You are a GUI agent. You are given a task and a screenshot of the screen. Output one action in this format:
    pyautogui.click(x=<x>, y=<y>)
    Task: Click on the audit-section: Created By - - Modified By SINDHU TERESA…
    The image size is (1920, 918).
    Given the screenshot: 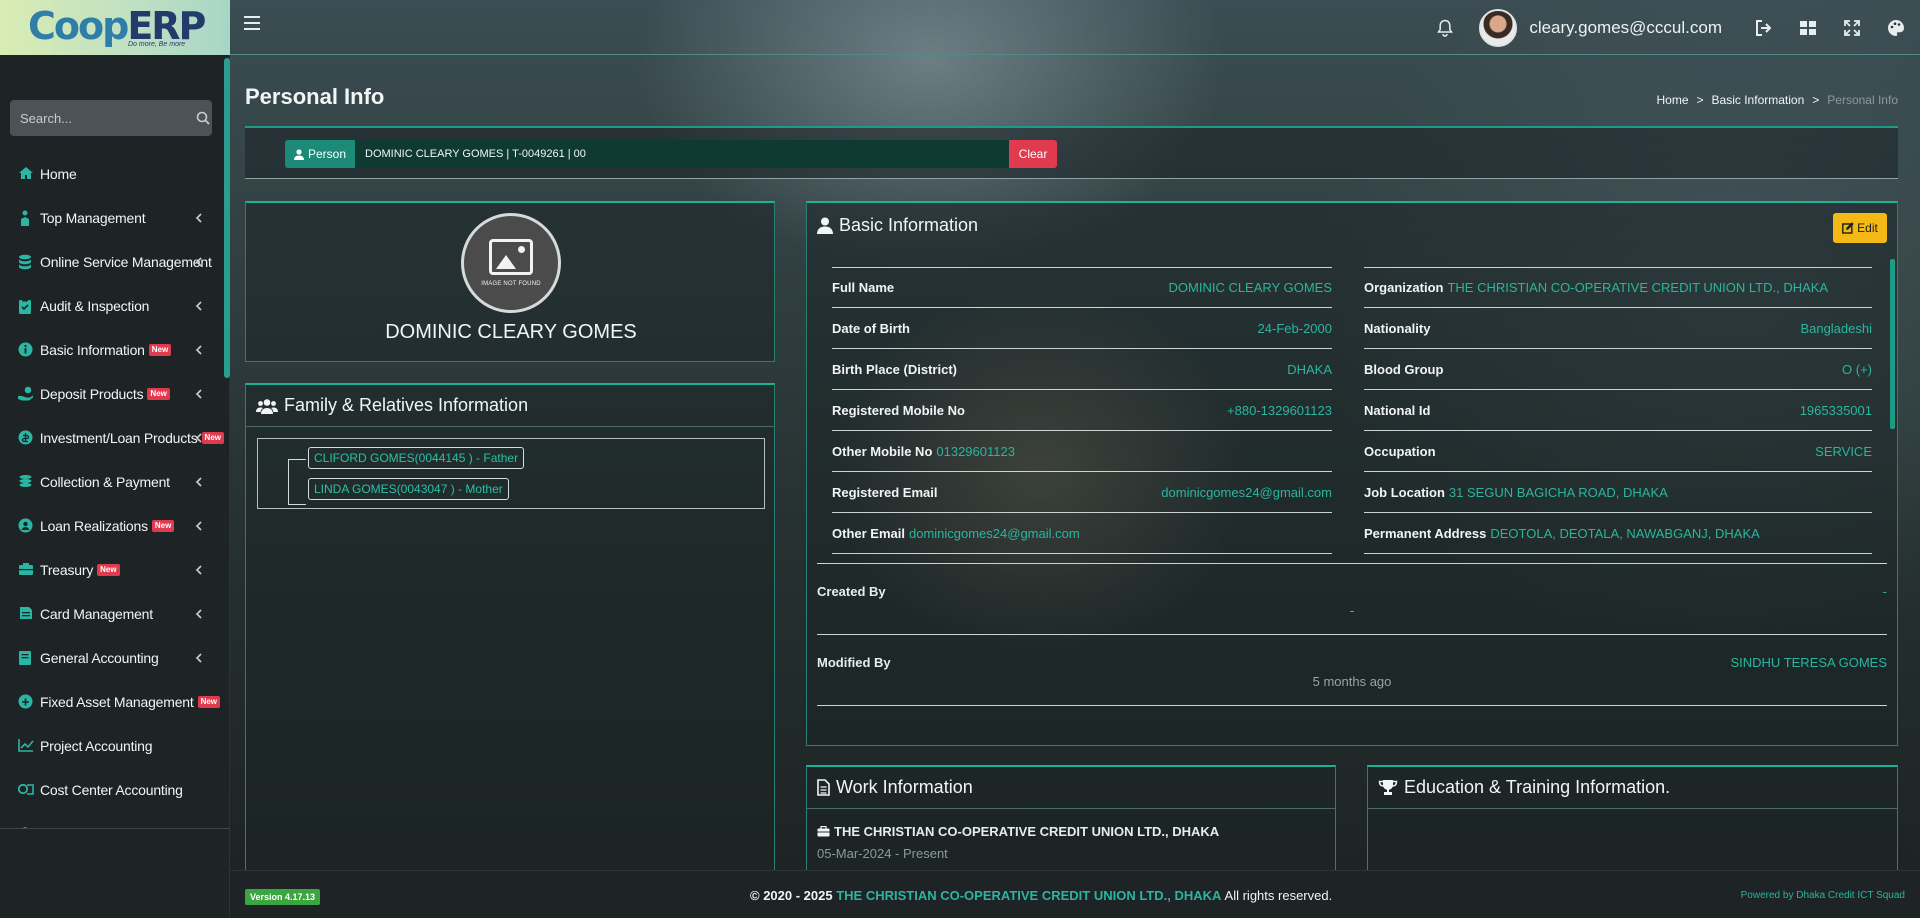 What is the action you would take?
    pyautogui.click(x=1352, y=634)
    